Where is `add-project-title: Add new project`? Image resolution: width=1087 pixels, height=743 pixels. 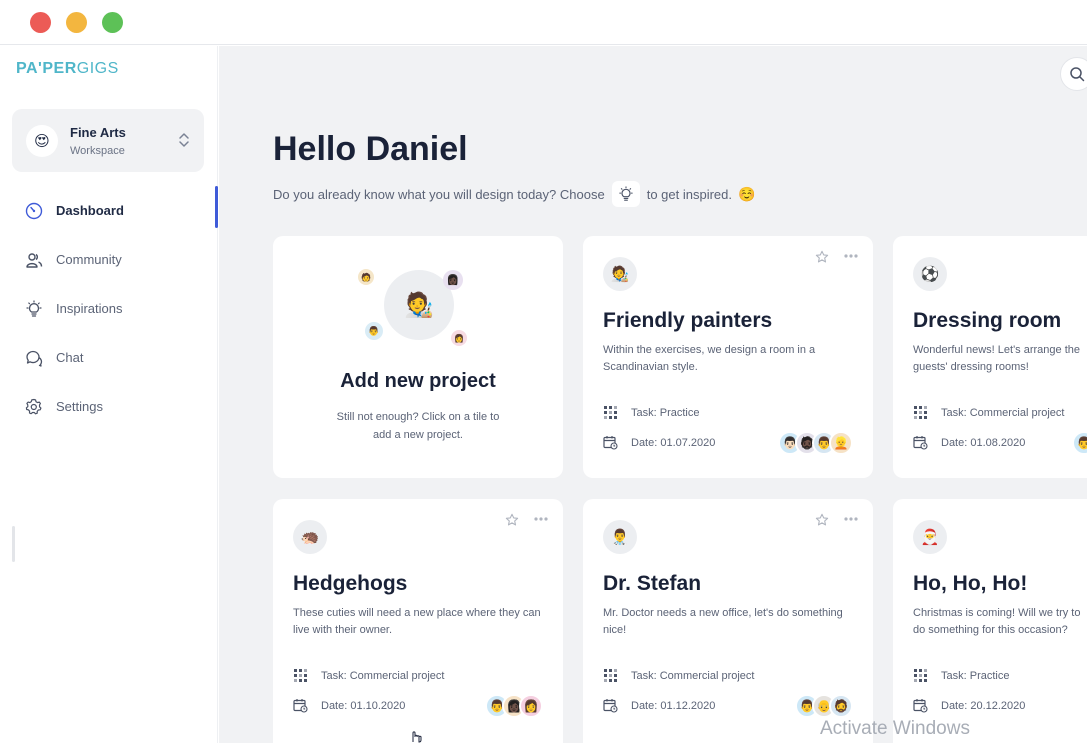 add-project-title: Add new project is located at coordinates (418, 381).